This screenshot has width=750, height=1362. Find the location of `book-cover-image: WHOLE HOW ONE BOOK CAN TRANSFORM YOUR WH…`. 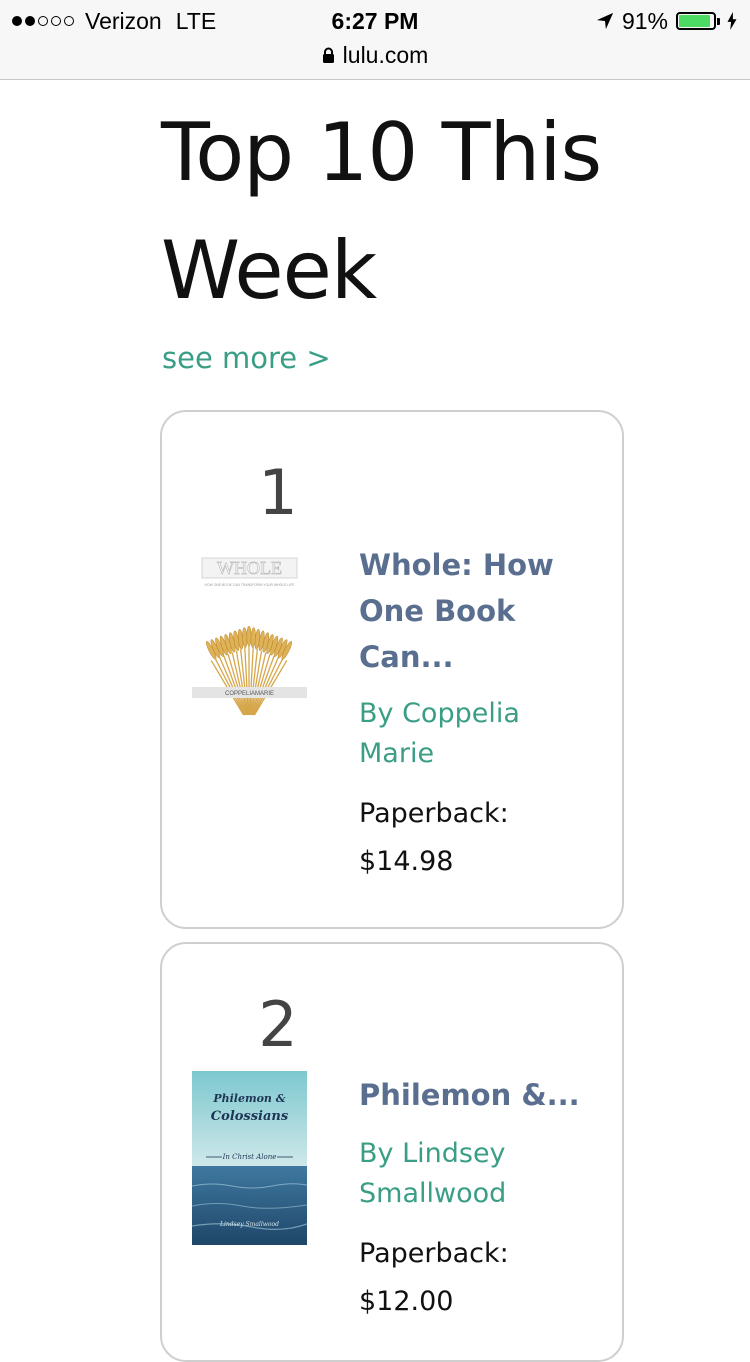

book-cover-image: WHOLE HOW ONE BOOK CAN TRANSFORM YOUR WH… is located at coordinates (249, 635).